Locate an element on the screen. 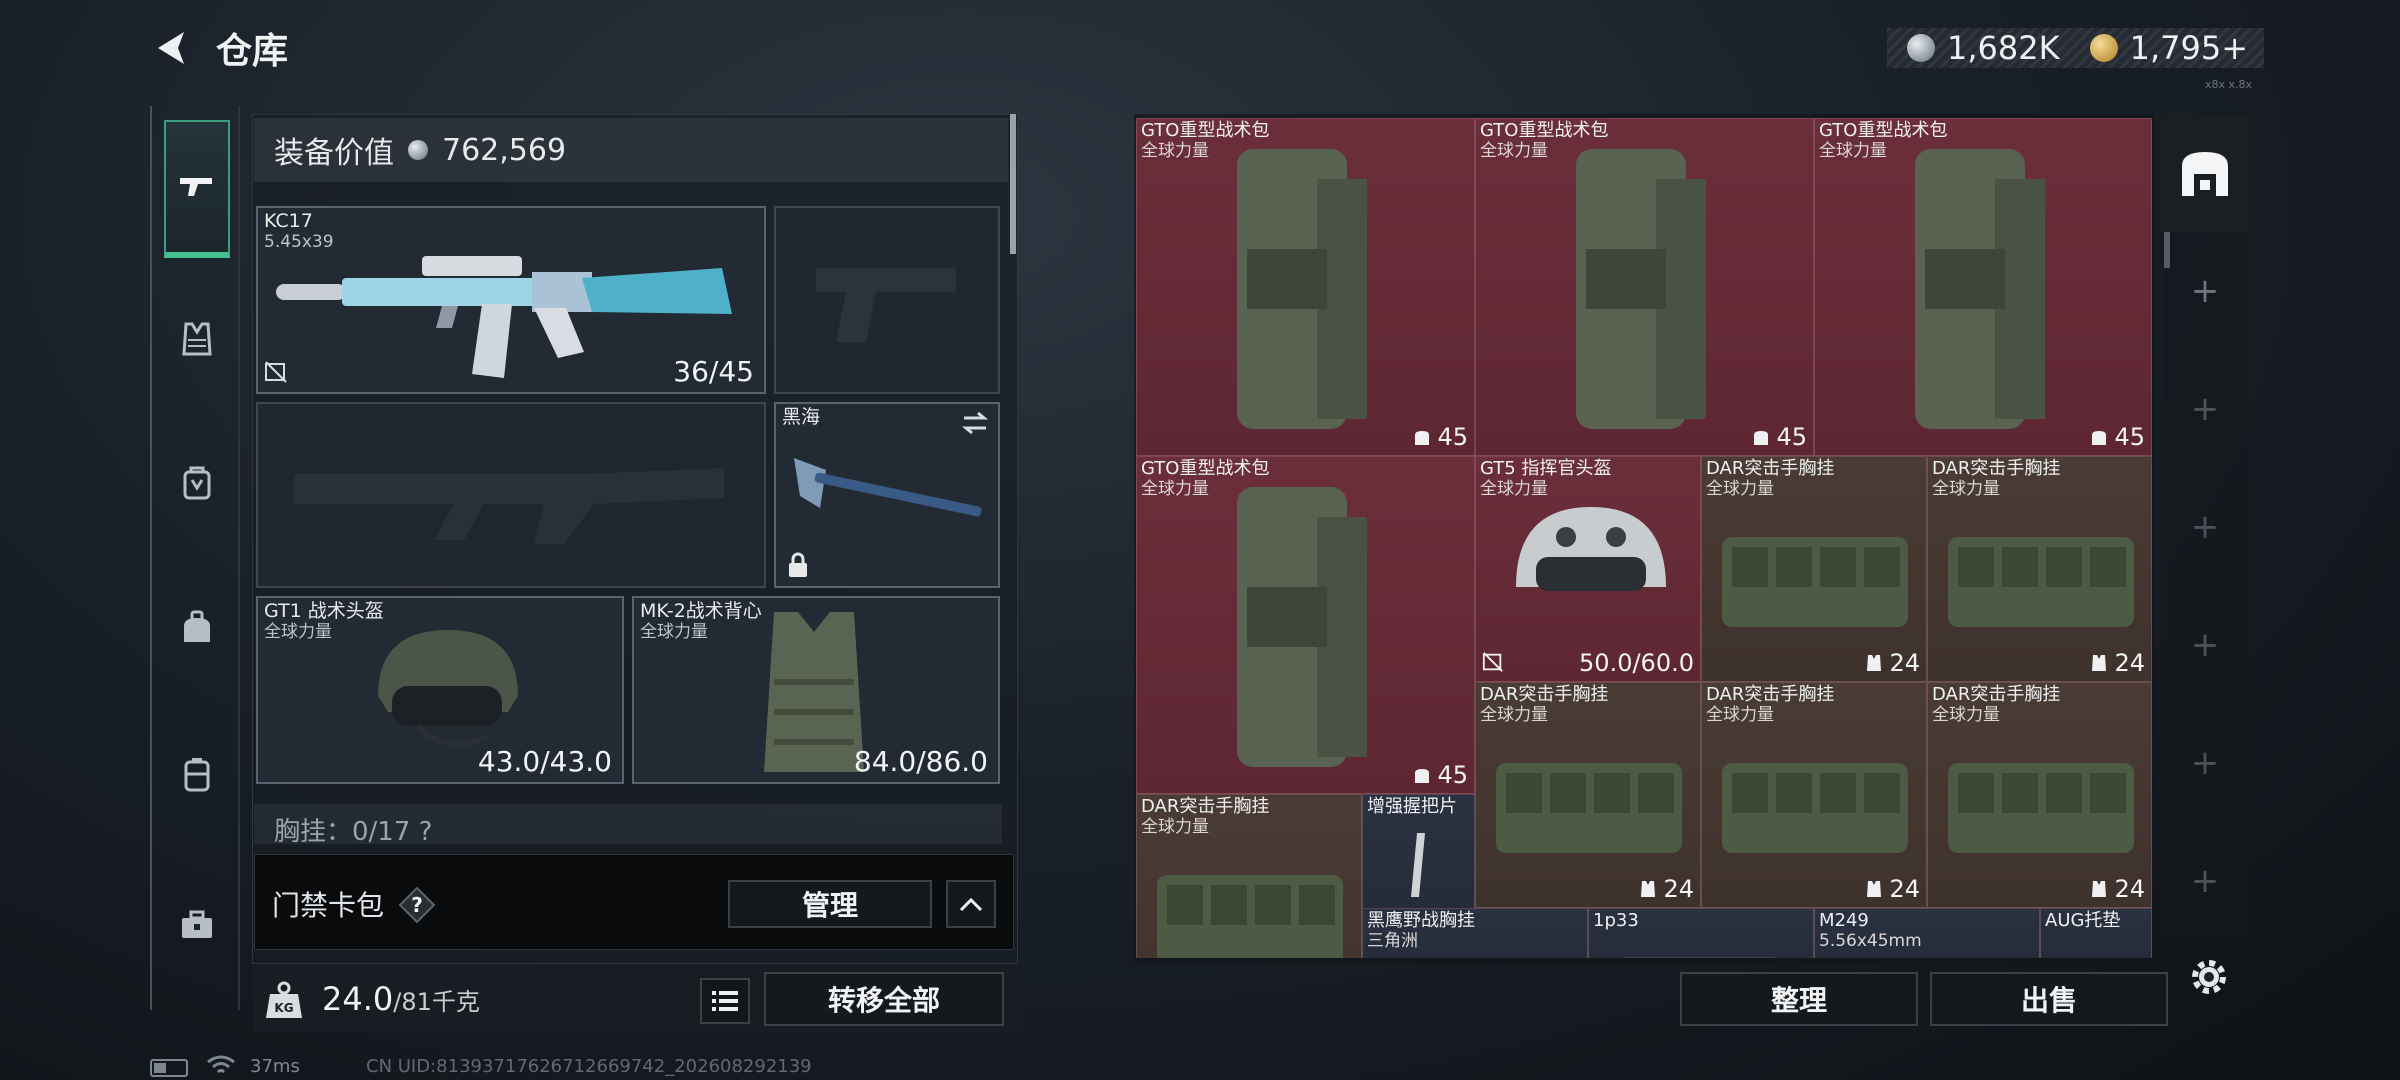 The width and height of the screenshot is (2400, 1080). nav-container is located at coordinates (197, 775).